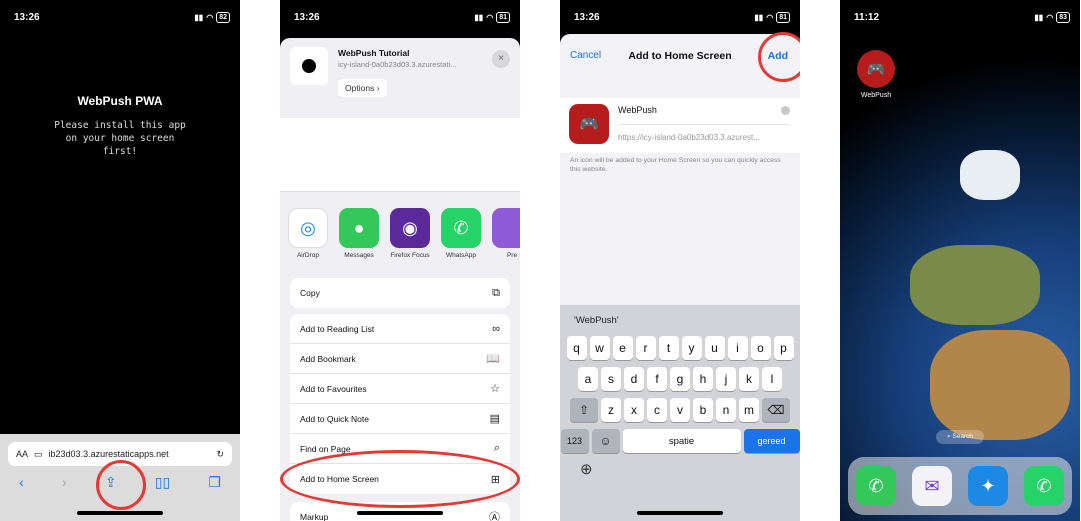 The image size is (1081, 521). I want to click on options-button: Options ›, so click(362, 88).